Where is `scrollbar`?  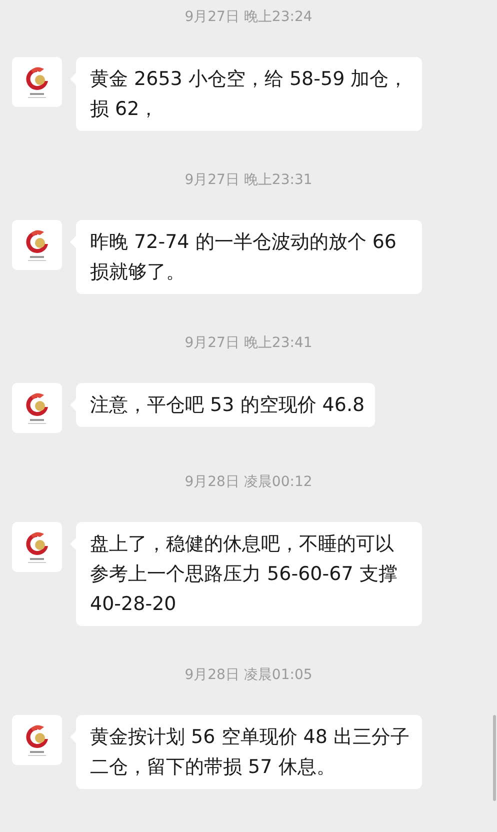 scrollbar is located at coordinates (494, 758).